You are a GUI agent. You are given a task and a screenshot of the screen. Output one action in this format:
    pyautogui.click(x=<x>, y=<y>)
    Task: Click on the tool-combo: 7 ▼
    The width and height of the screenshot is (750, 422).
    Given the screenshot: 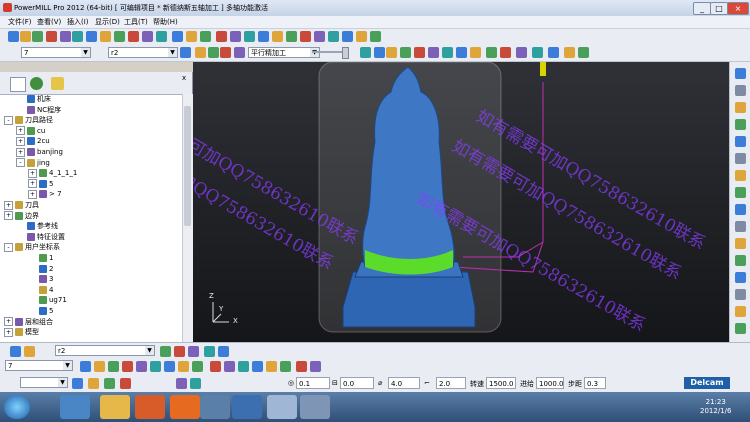 What is the action you would take?
    pyautogui.click(x=56, y=52)
    